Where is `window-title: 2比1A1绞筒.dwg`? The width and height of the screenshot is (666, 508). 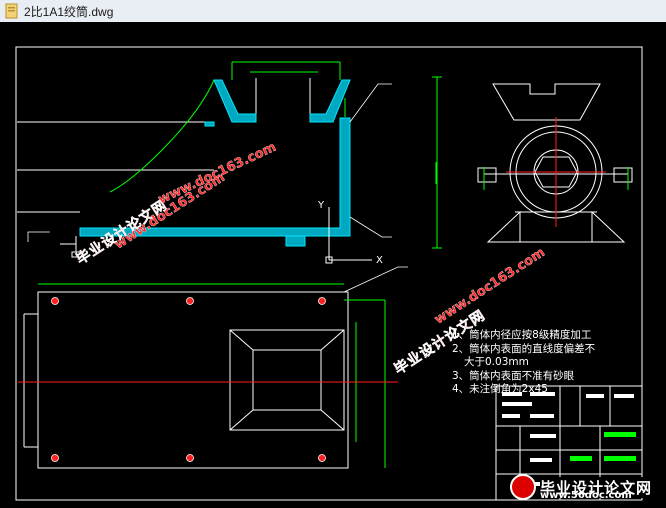 window-title: 2比1A1绞筒.dwg is located at coordinates (69, 11).